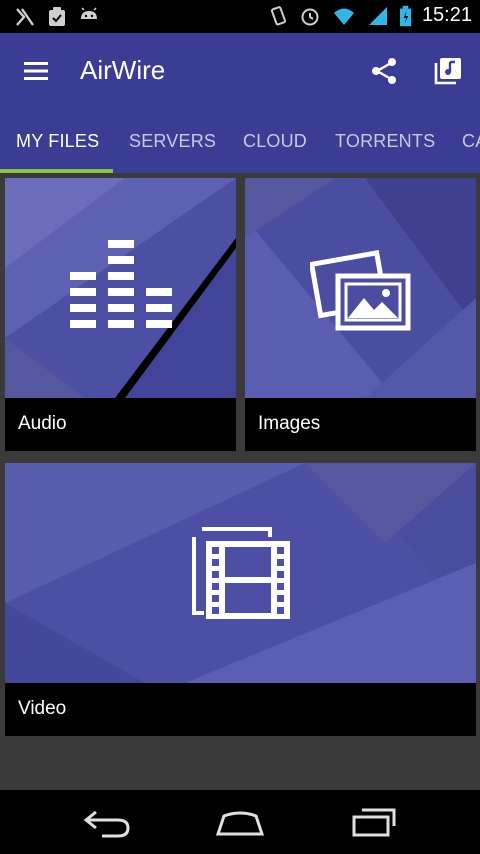  I want to click on android-notification-icon, so click(89, 13).